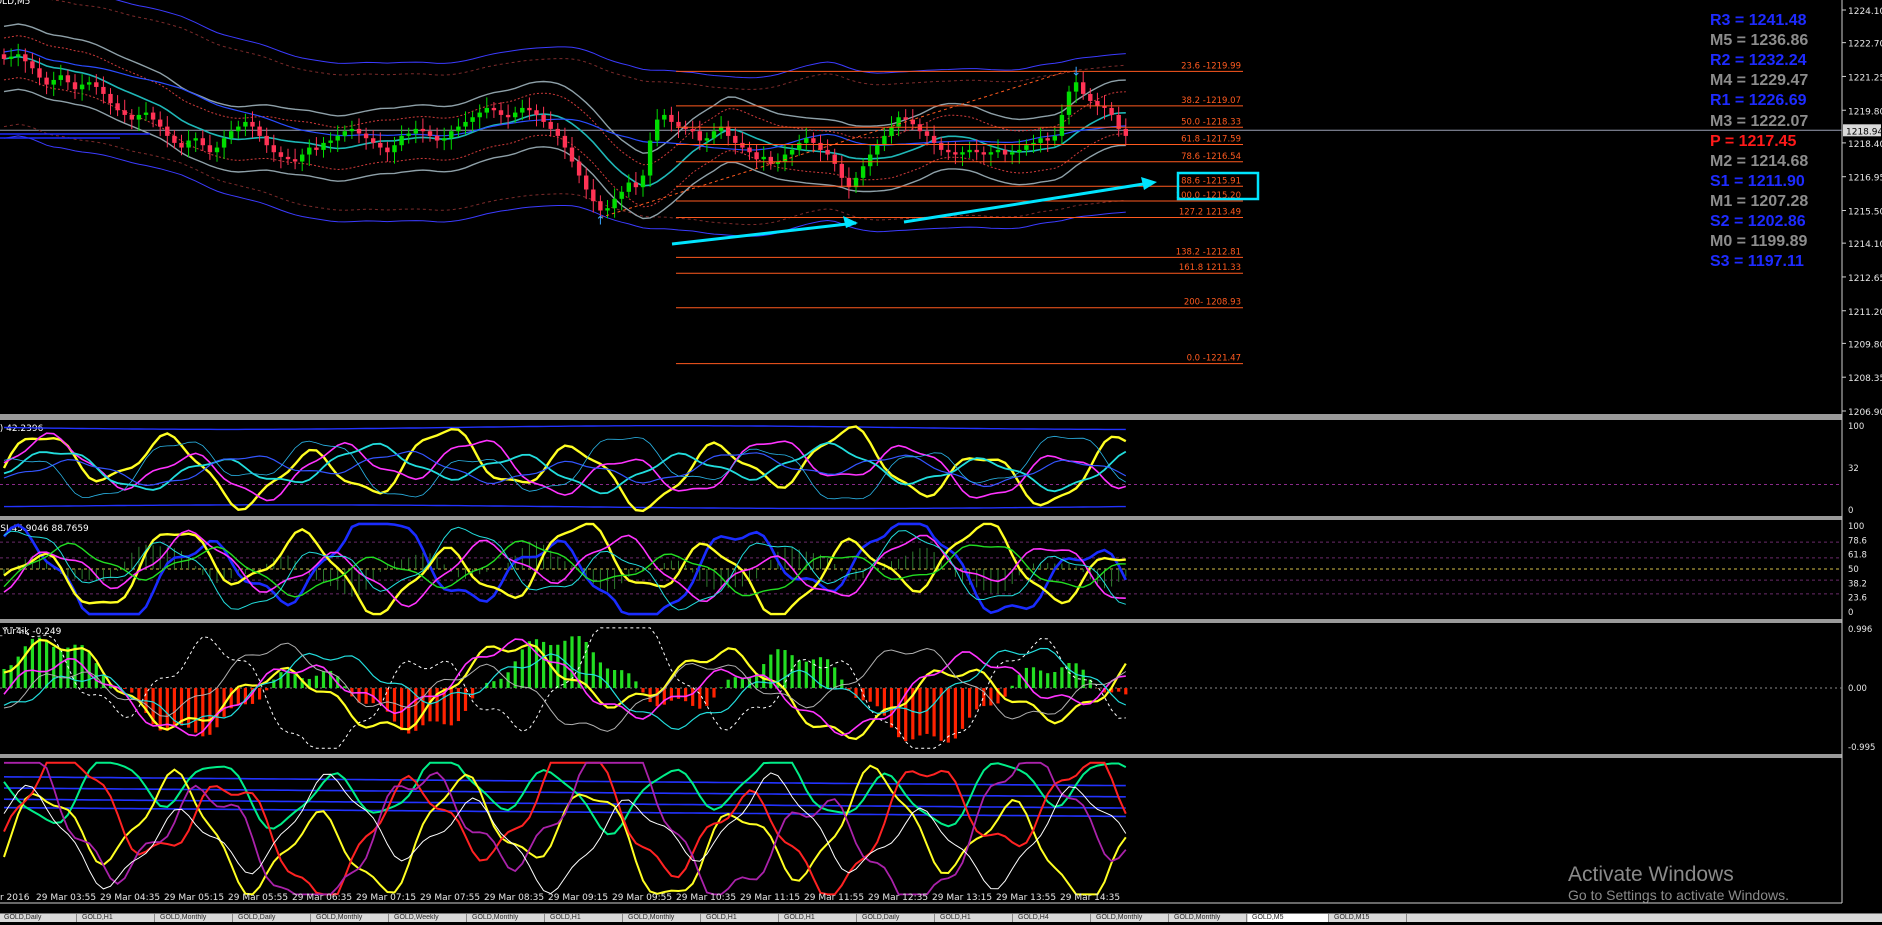  Describe the element at coordinates (1214, 359) in the screenshot. I see `fibonacci-level-label: 0.0 -1221.47` at that location.